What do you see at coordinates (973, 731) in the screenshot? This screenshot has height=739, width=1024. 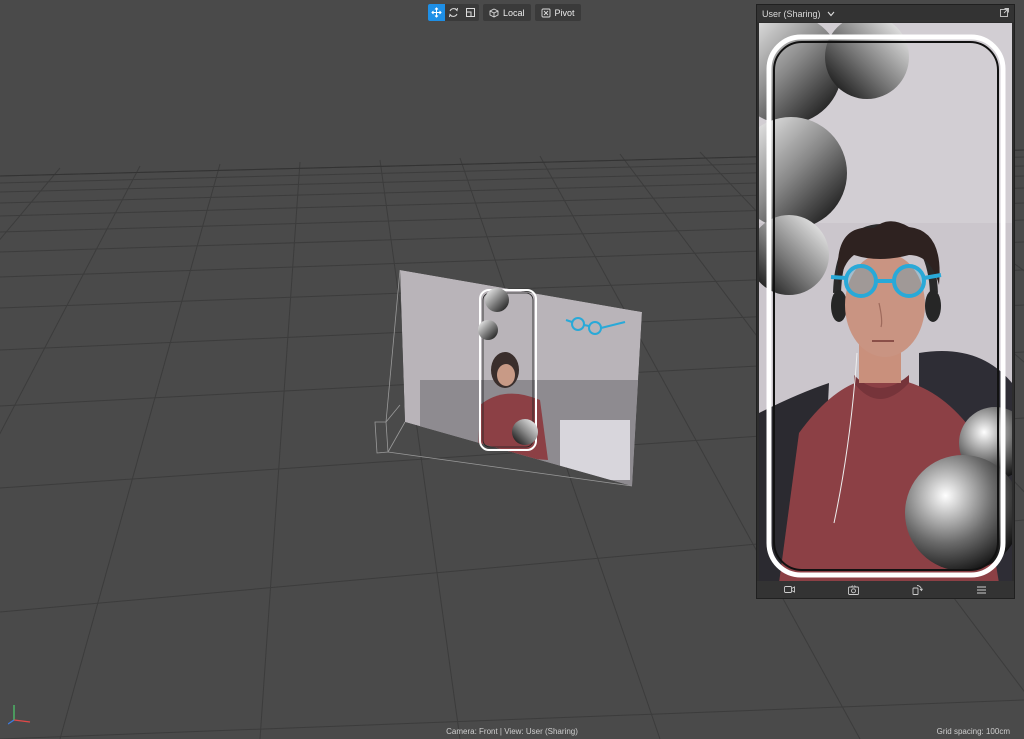 I see `grid-spacing-text: Grid spacing: 100cm` at bounding box center [973, 731].